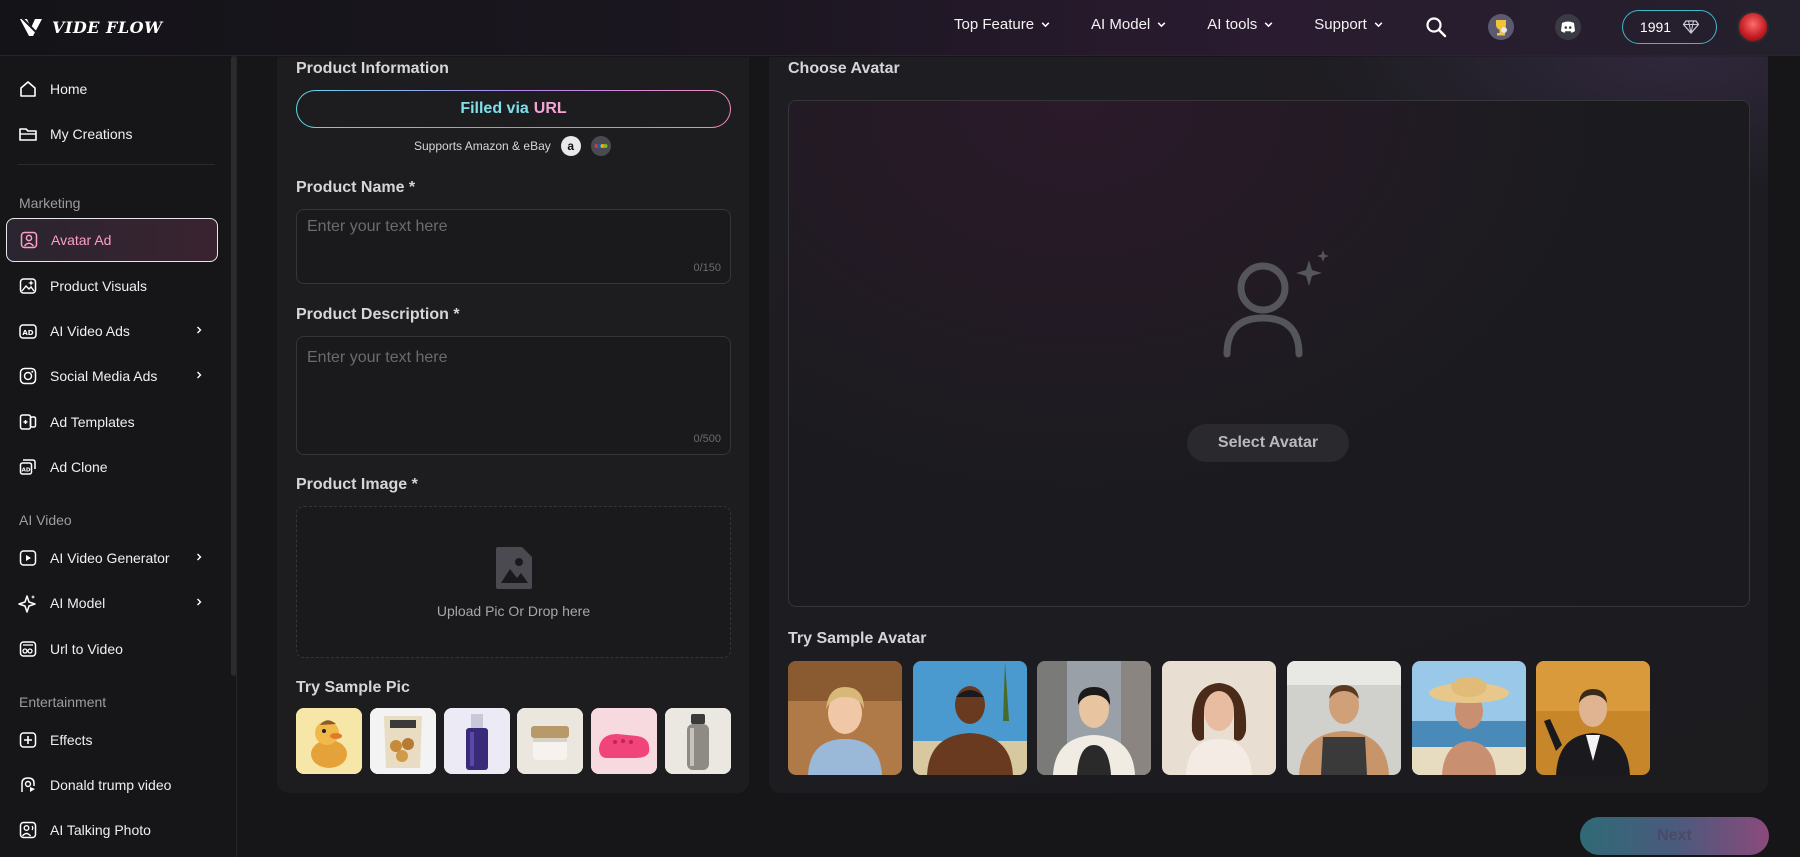 This screenshot has height=857, width=1800. What do you see at coordinates (69, 89) in the screenshot?
I see `sidebar-item-label: Home` at bounding box center [69, 89].